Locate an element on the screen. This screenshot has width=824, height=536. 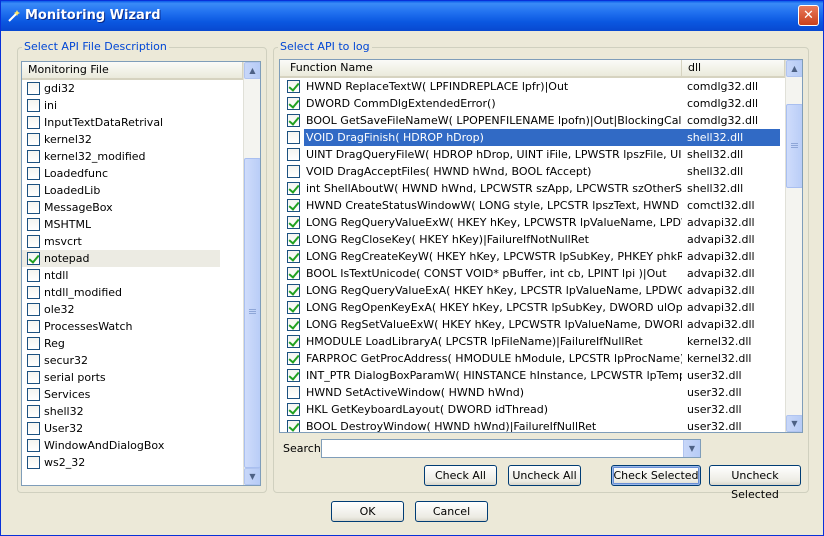
monitoring-file-item: notepad is located at coordinates (121, 258).